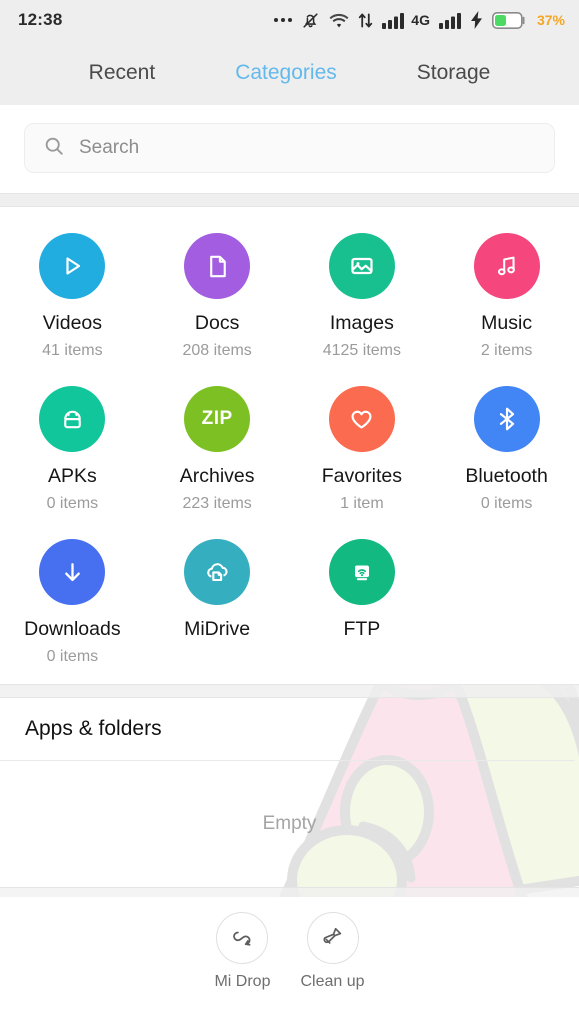  I want to click on category-label: Docs, so click(217, 323).